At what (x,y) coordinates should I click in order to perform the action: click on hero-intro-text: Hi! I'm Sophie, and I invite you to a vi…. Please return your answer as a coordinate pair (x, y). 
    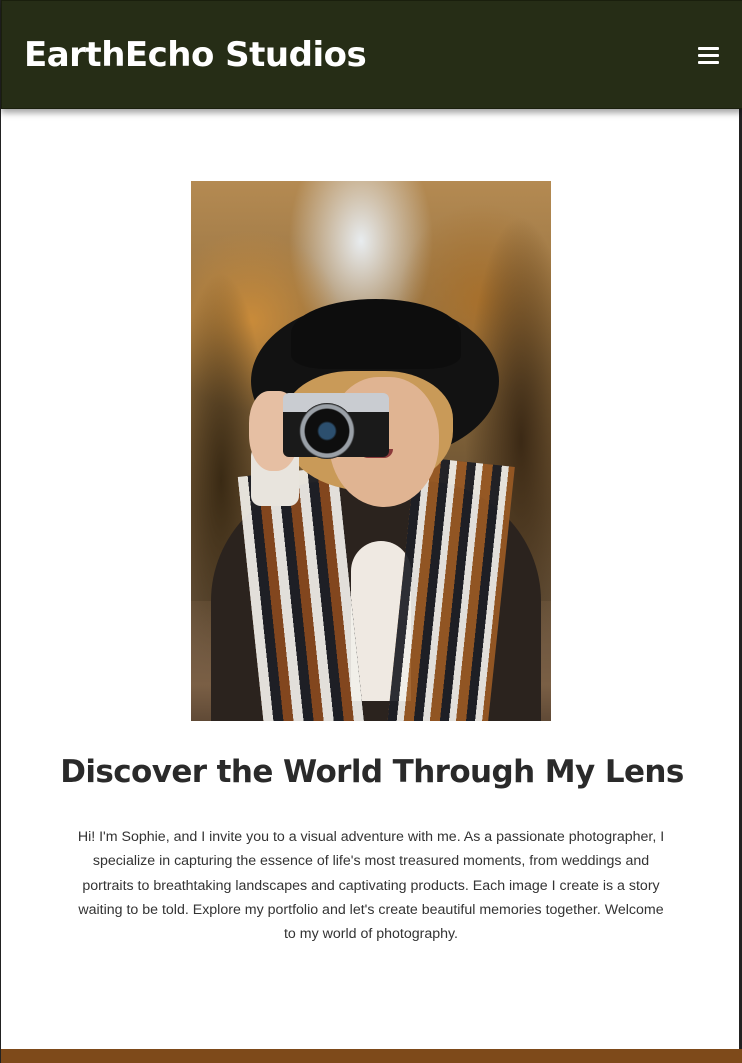
    Looking at the image, I should click on (371, 886).